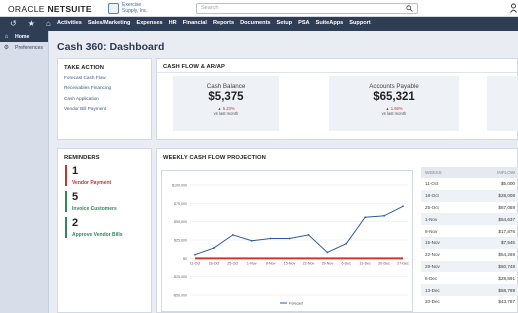 This screenshot has width=518, height=313. Describe the element at coordinates (307, 8) in the screenshot. I see `global-search-input: Search` at that location.